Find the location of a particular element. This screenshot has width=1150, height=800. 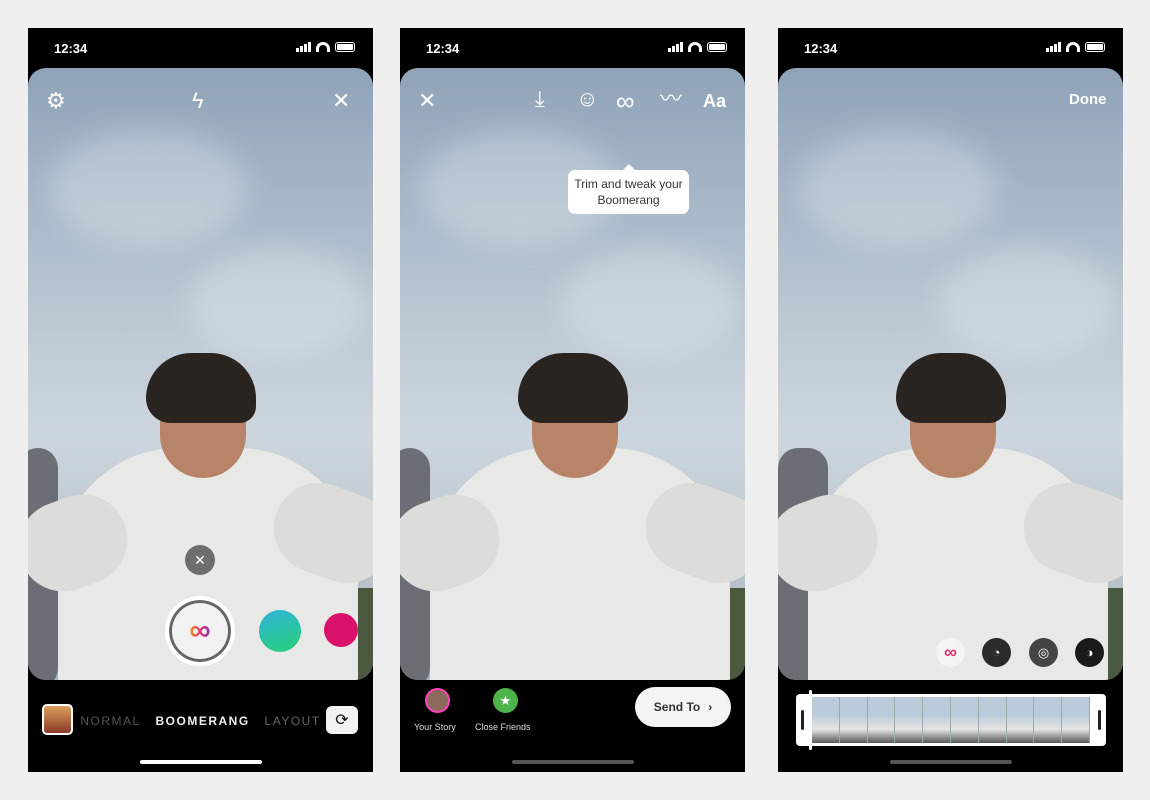

your-story-label: Your Story is located at coordinates (435, 727).